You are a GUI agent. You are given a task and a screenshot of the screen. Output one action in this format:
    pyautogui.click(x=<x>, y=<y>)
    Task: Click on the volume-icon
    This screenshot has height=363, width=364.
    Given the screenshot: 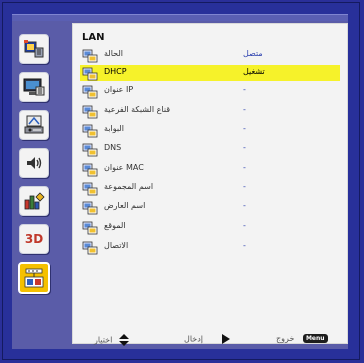 What is the action you would take?
    pyautogui.click(x=34, y=163)
    